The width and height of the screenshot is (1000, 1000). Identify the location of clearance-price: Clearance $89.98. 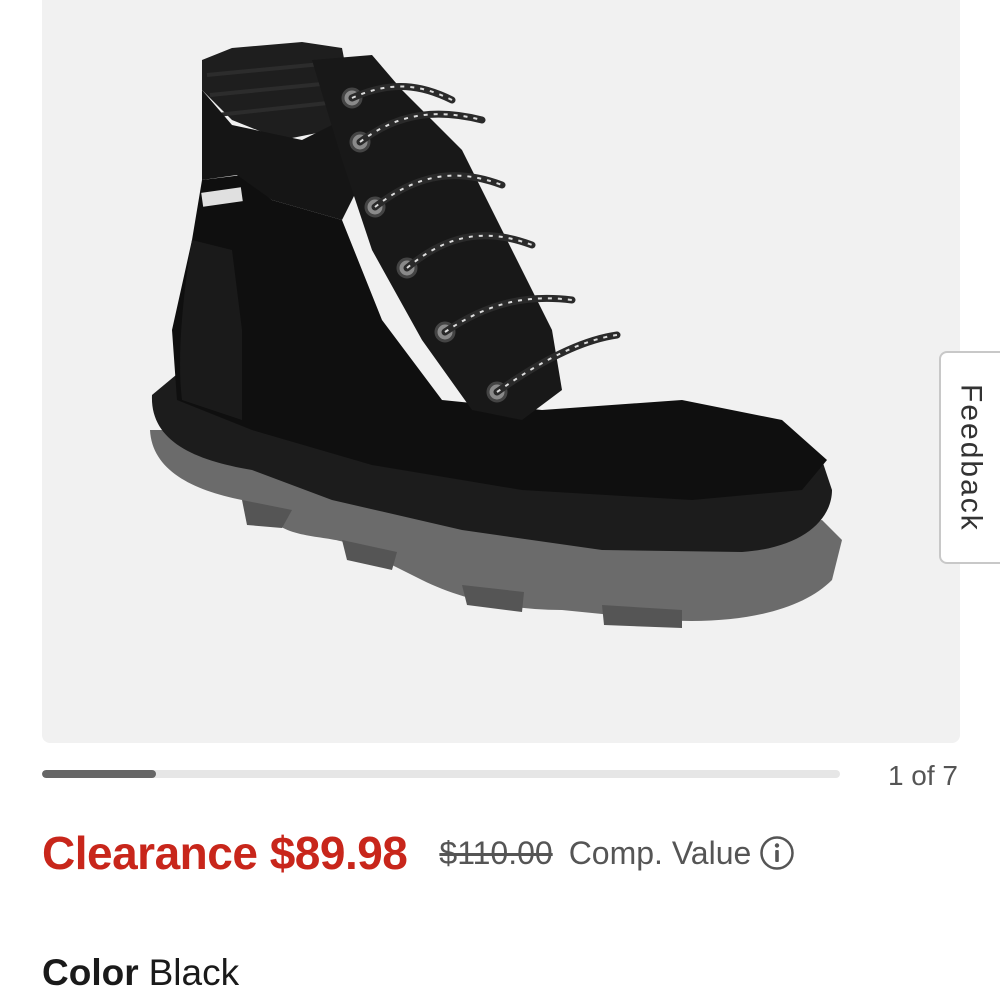
(225, 853).